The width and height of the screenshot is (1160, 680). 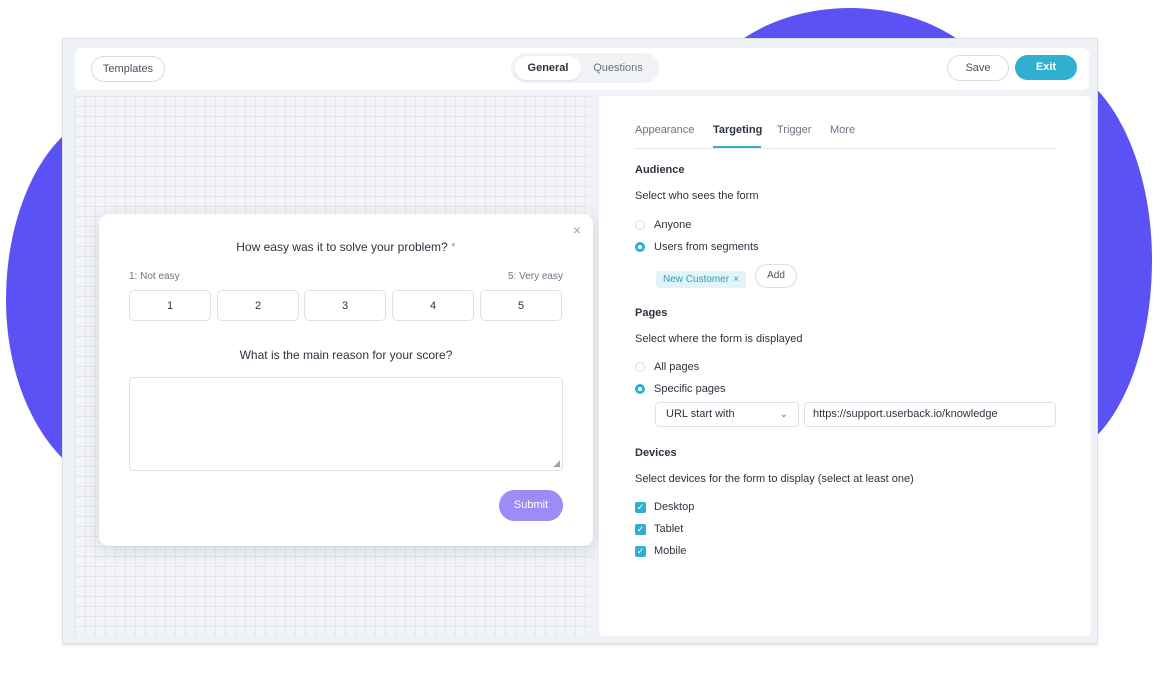 I want to click on rating-scale: 1 2 3 4 5, so click(x=346, y=306).